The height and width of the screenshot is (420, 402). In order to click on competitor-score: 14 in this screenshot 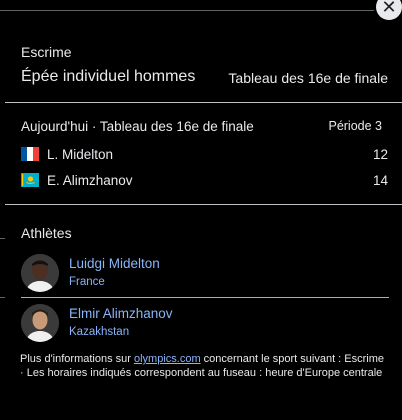, I will do `click(380, 180)`.